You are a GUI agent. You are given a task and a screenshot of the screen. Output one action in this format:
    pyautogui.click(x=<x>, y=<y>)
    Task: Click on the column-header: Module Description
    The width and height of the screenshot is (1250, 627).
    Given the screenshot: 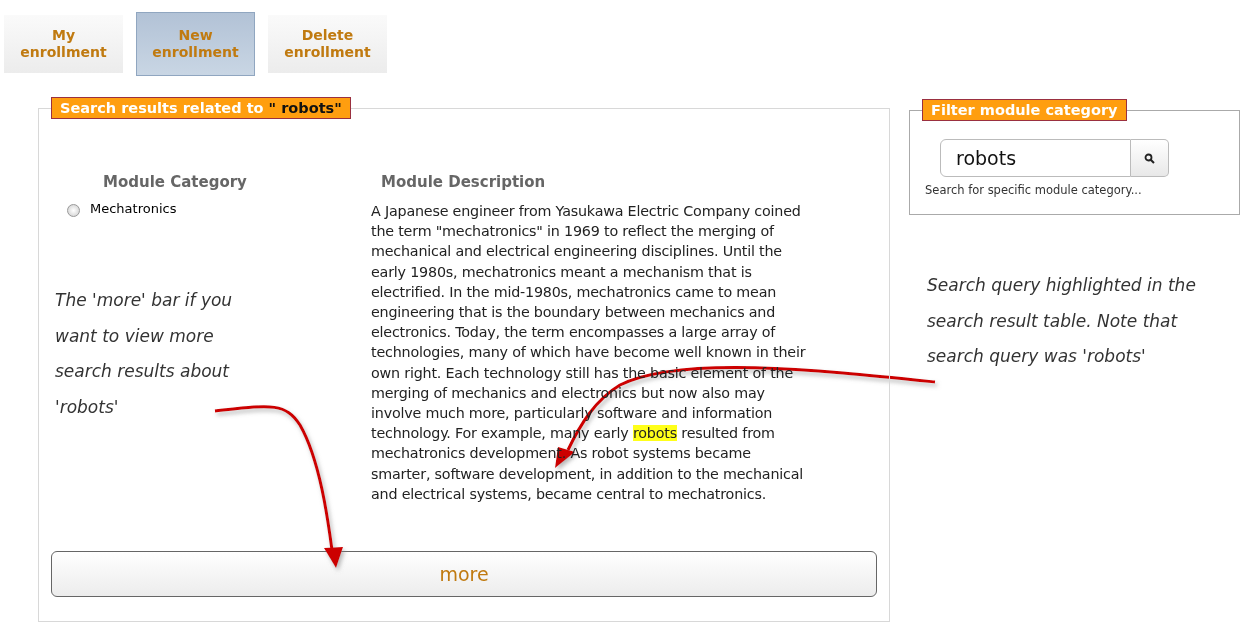 What is the action you would take?
    pyautogui.click(x=463, y=182)
    